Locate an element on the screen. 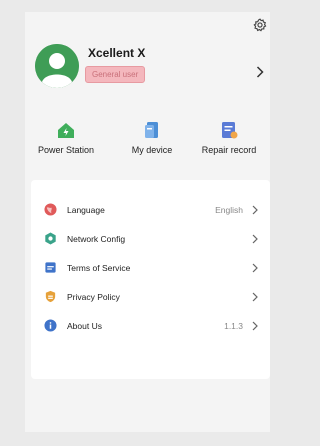 This screenshot has width=320, height=446. avatar is located at coordinates (57, 66).